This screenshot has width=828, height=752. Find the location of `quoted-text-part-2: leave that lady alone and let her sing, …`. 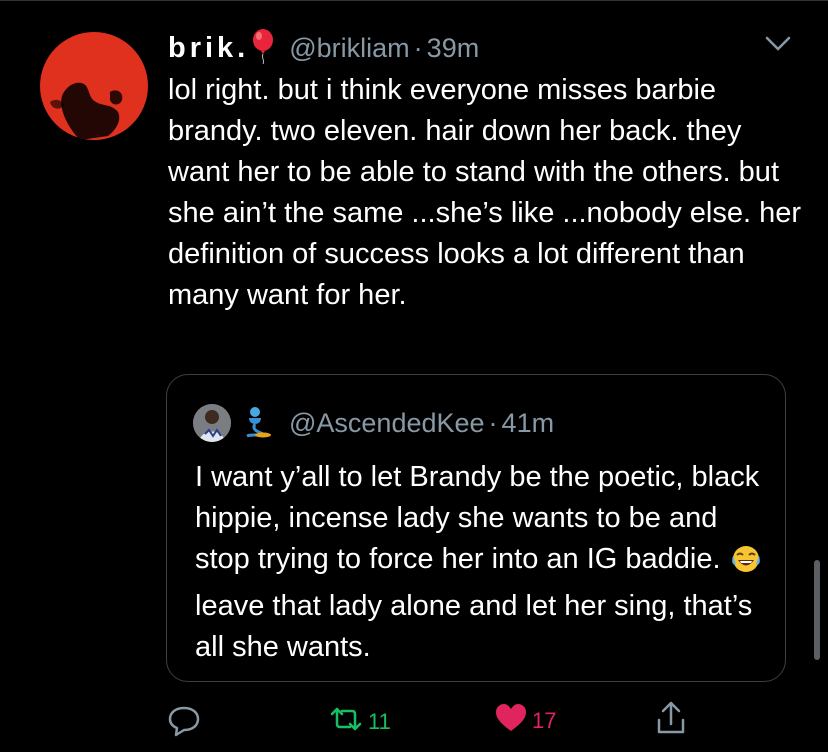

quoted-text-part-2: leave that lady alone and let her sing, … is located at coordinates (474, 626).